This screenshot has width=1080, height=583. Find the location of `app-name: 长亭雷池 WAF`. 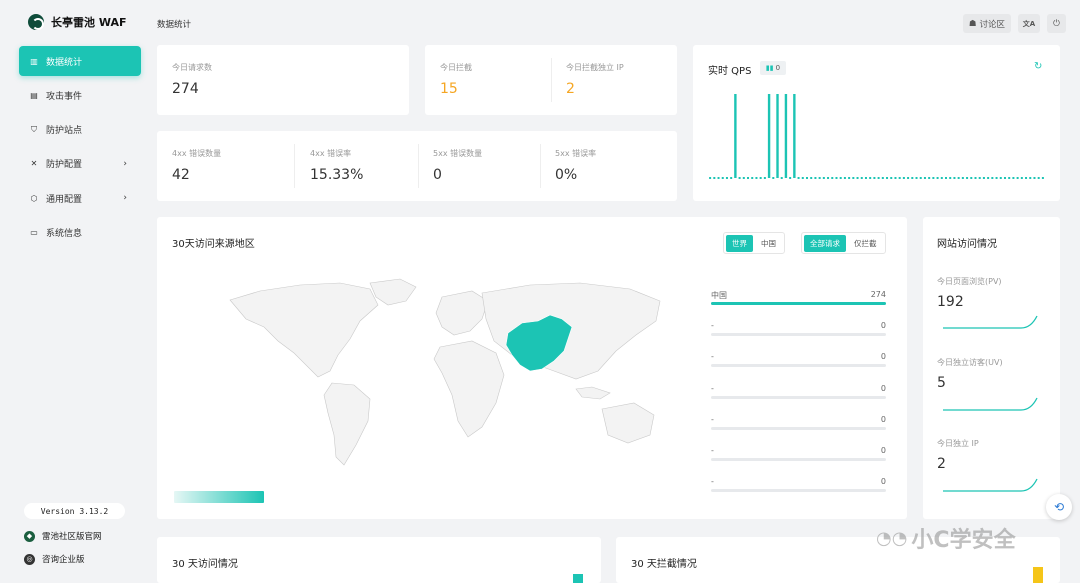

app-name: 长亭雷池 WAF is located at coordinates (89, 22).